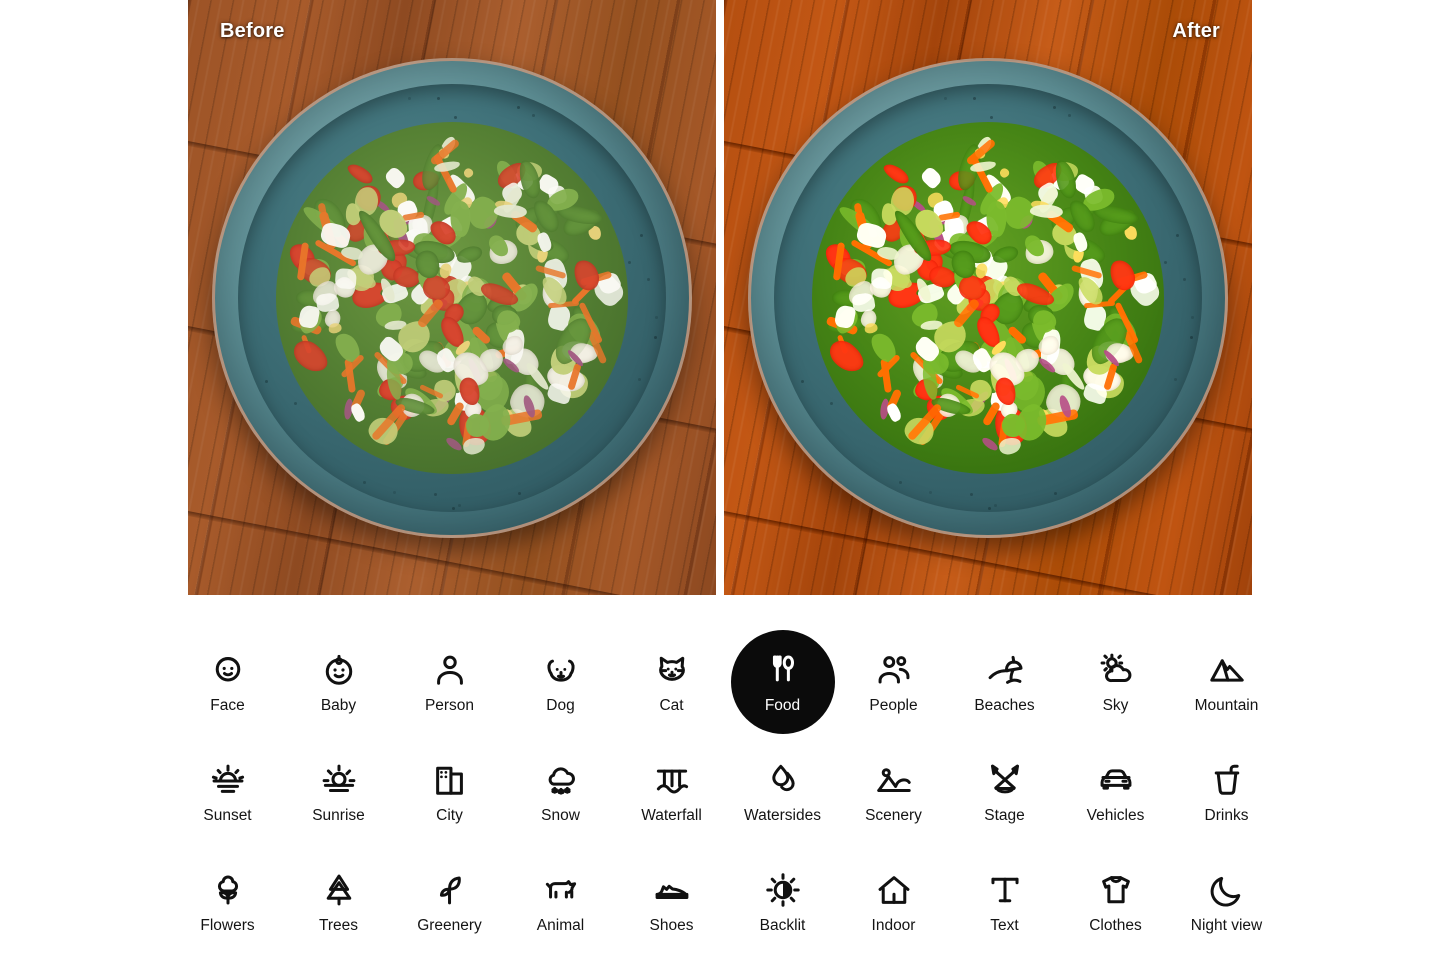  What do you see at coordinates (450, 890) in the screenshot?
I see `leaf-icon` at bounding box center [450, 890].